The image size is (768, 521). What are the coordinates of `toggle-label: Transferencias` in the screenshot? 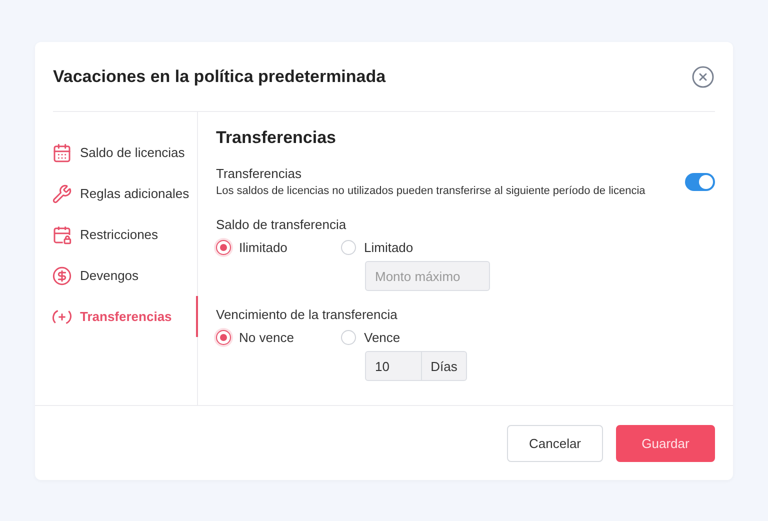 It's located at (259, 173).